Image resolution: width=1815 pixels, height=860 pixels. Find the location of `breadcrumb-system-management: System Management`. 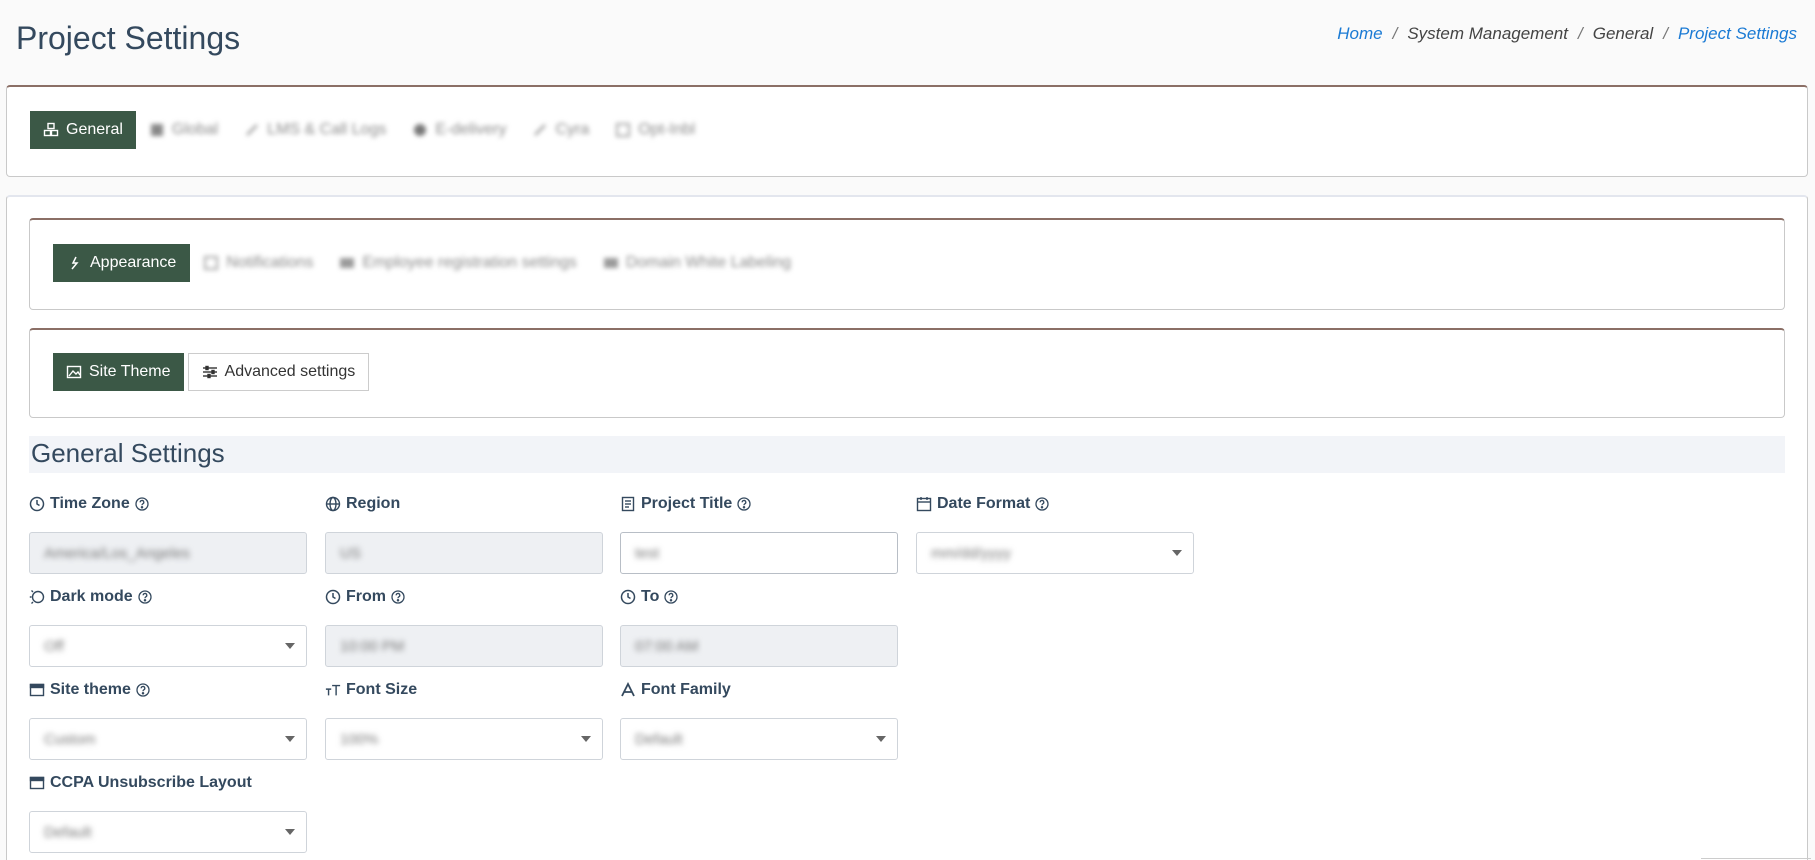

breadcrumb-system-management: System Management is located at coordinates (1487, 33).